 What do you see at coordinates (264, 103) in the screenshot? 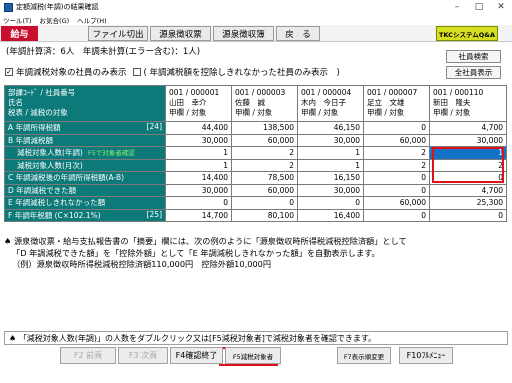
I see `employee-header-2: 001 / 000003 佐藤 誠甲欄 / 対象` at bounding box center [264, 103].